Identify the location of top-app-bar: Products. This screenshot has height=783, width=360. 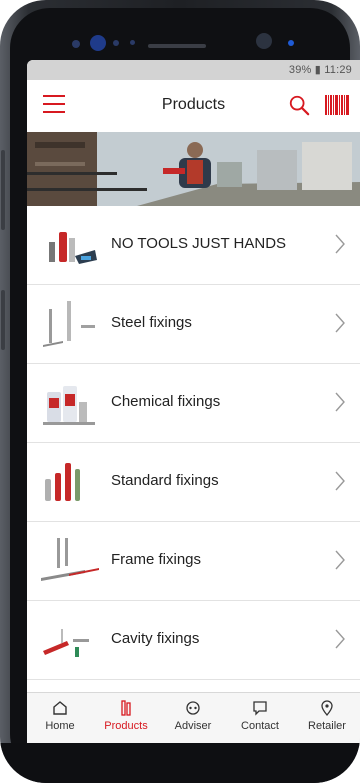
(193, 106).